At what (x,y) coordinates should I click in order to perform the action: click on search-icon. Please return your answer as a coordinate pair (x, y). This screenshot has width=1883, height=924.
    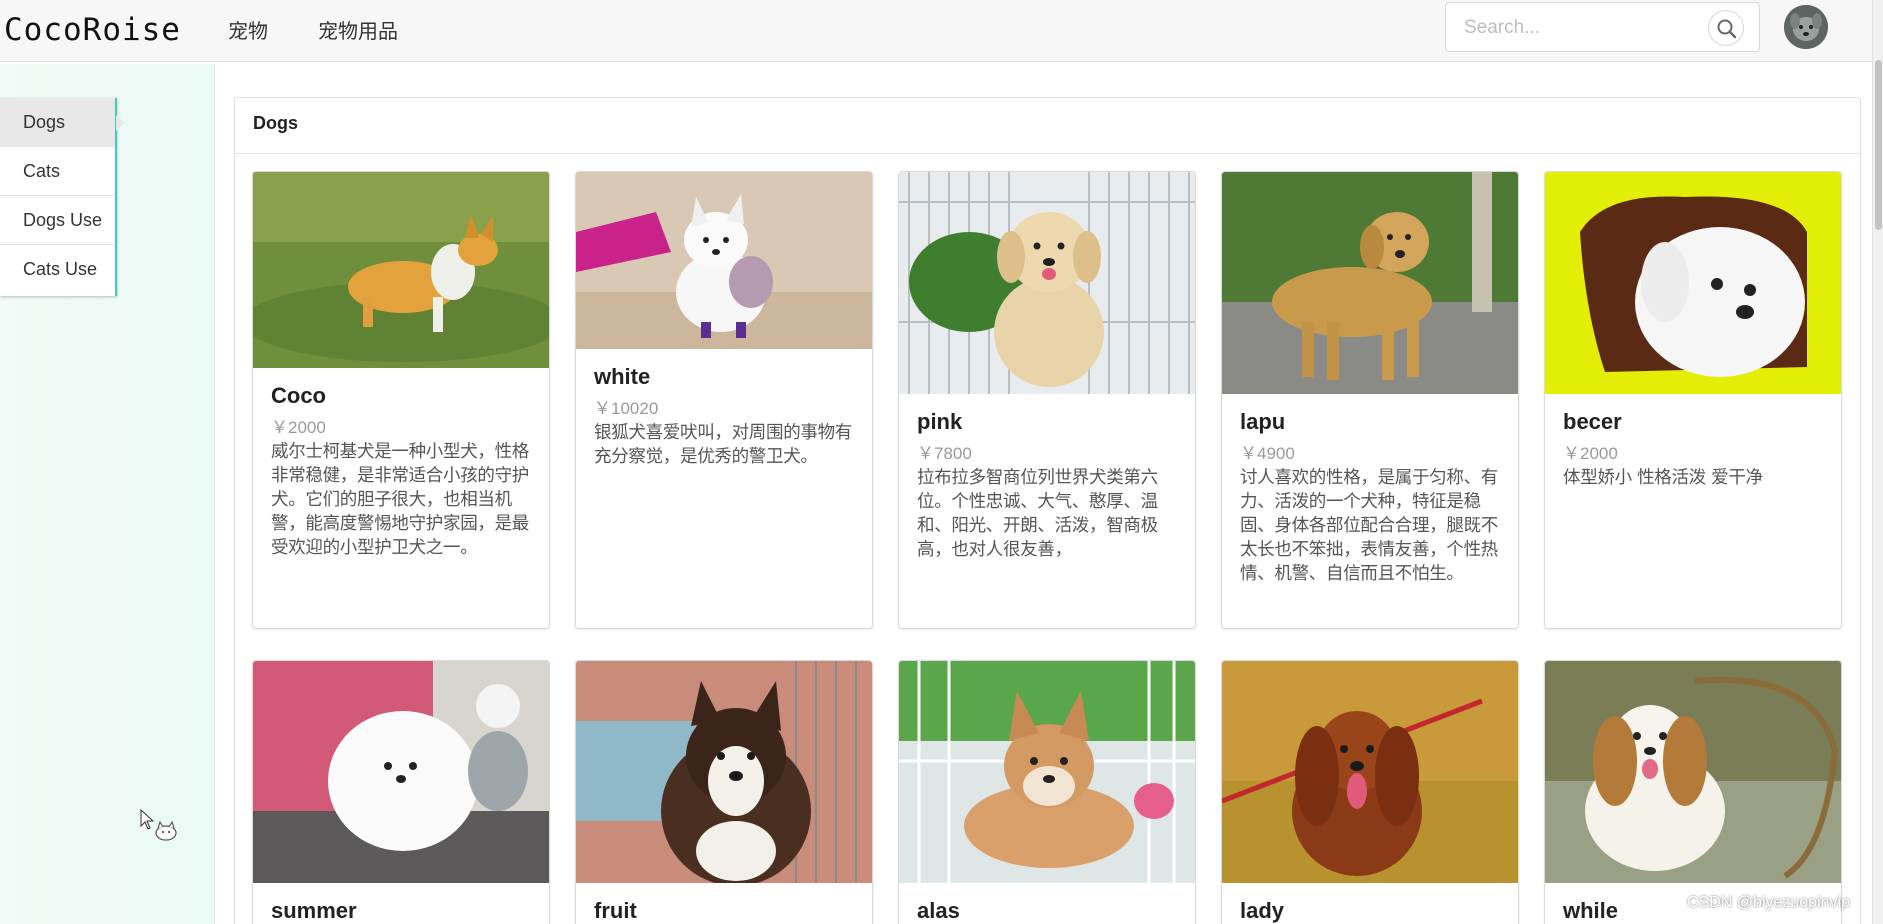
    Looking at the image, I should click on (1727, 29).